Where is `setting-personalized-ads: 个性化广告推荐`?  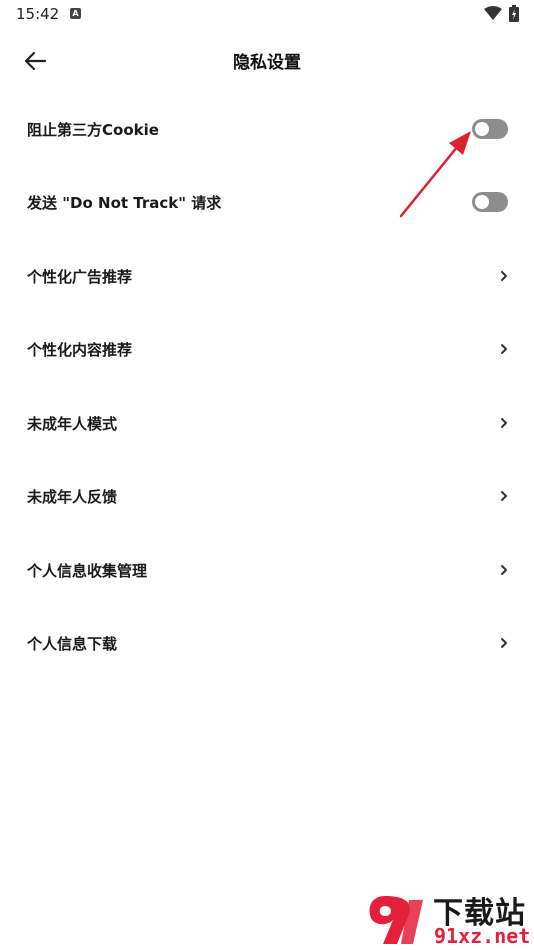
setting-personalized-ads: 个性化广告推荐 is located at coordinates (267, 277).